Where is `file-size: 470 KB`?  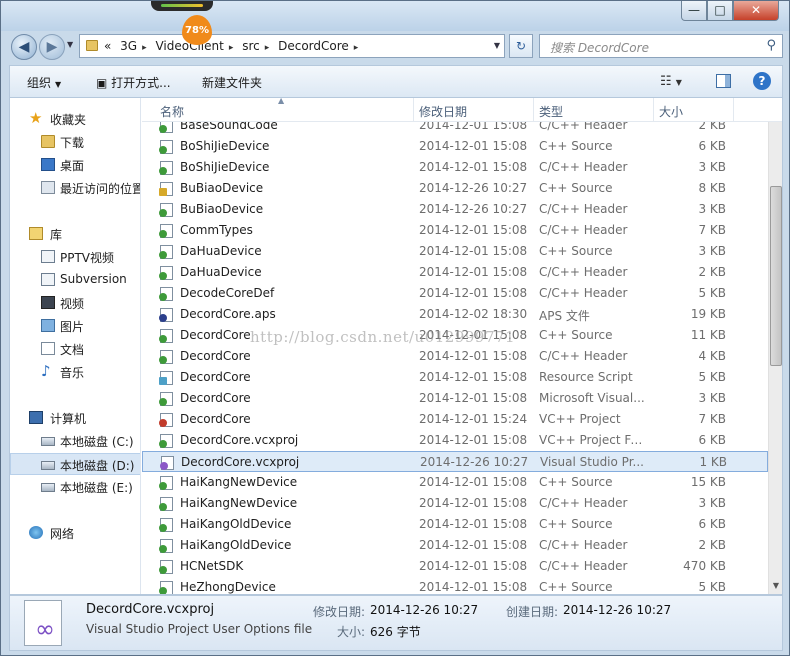 file-size: 470 KB is located at coordinates (704, 566).